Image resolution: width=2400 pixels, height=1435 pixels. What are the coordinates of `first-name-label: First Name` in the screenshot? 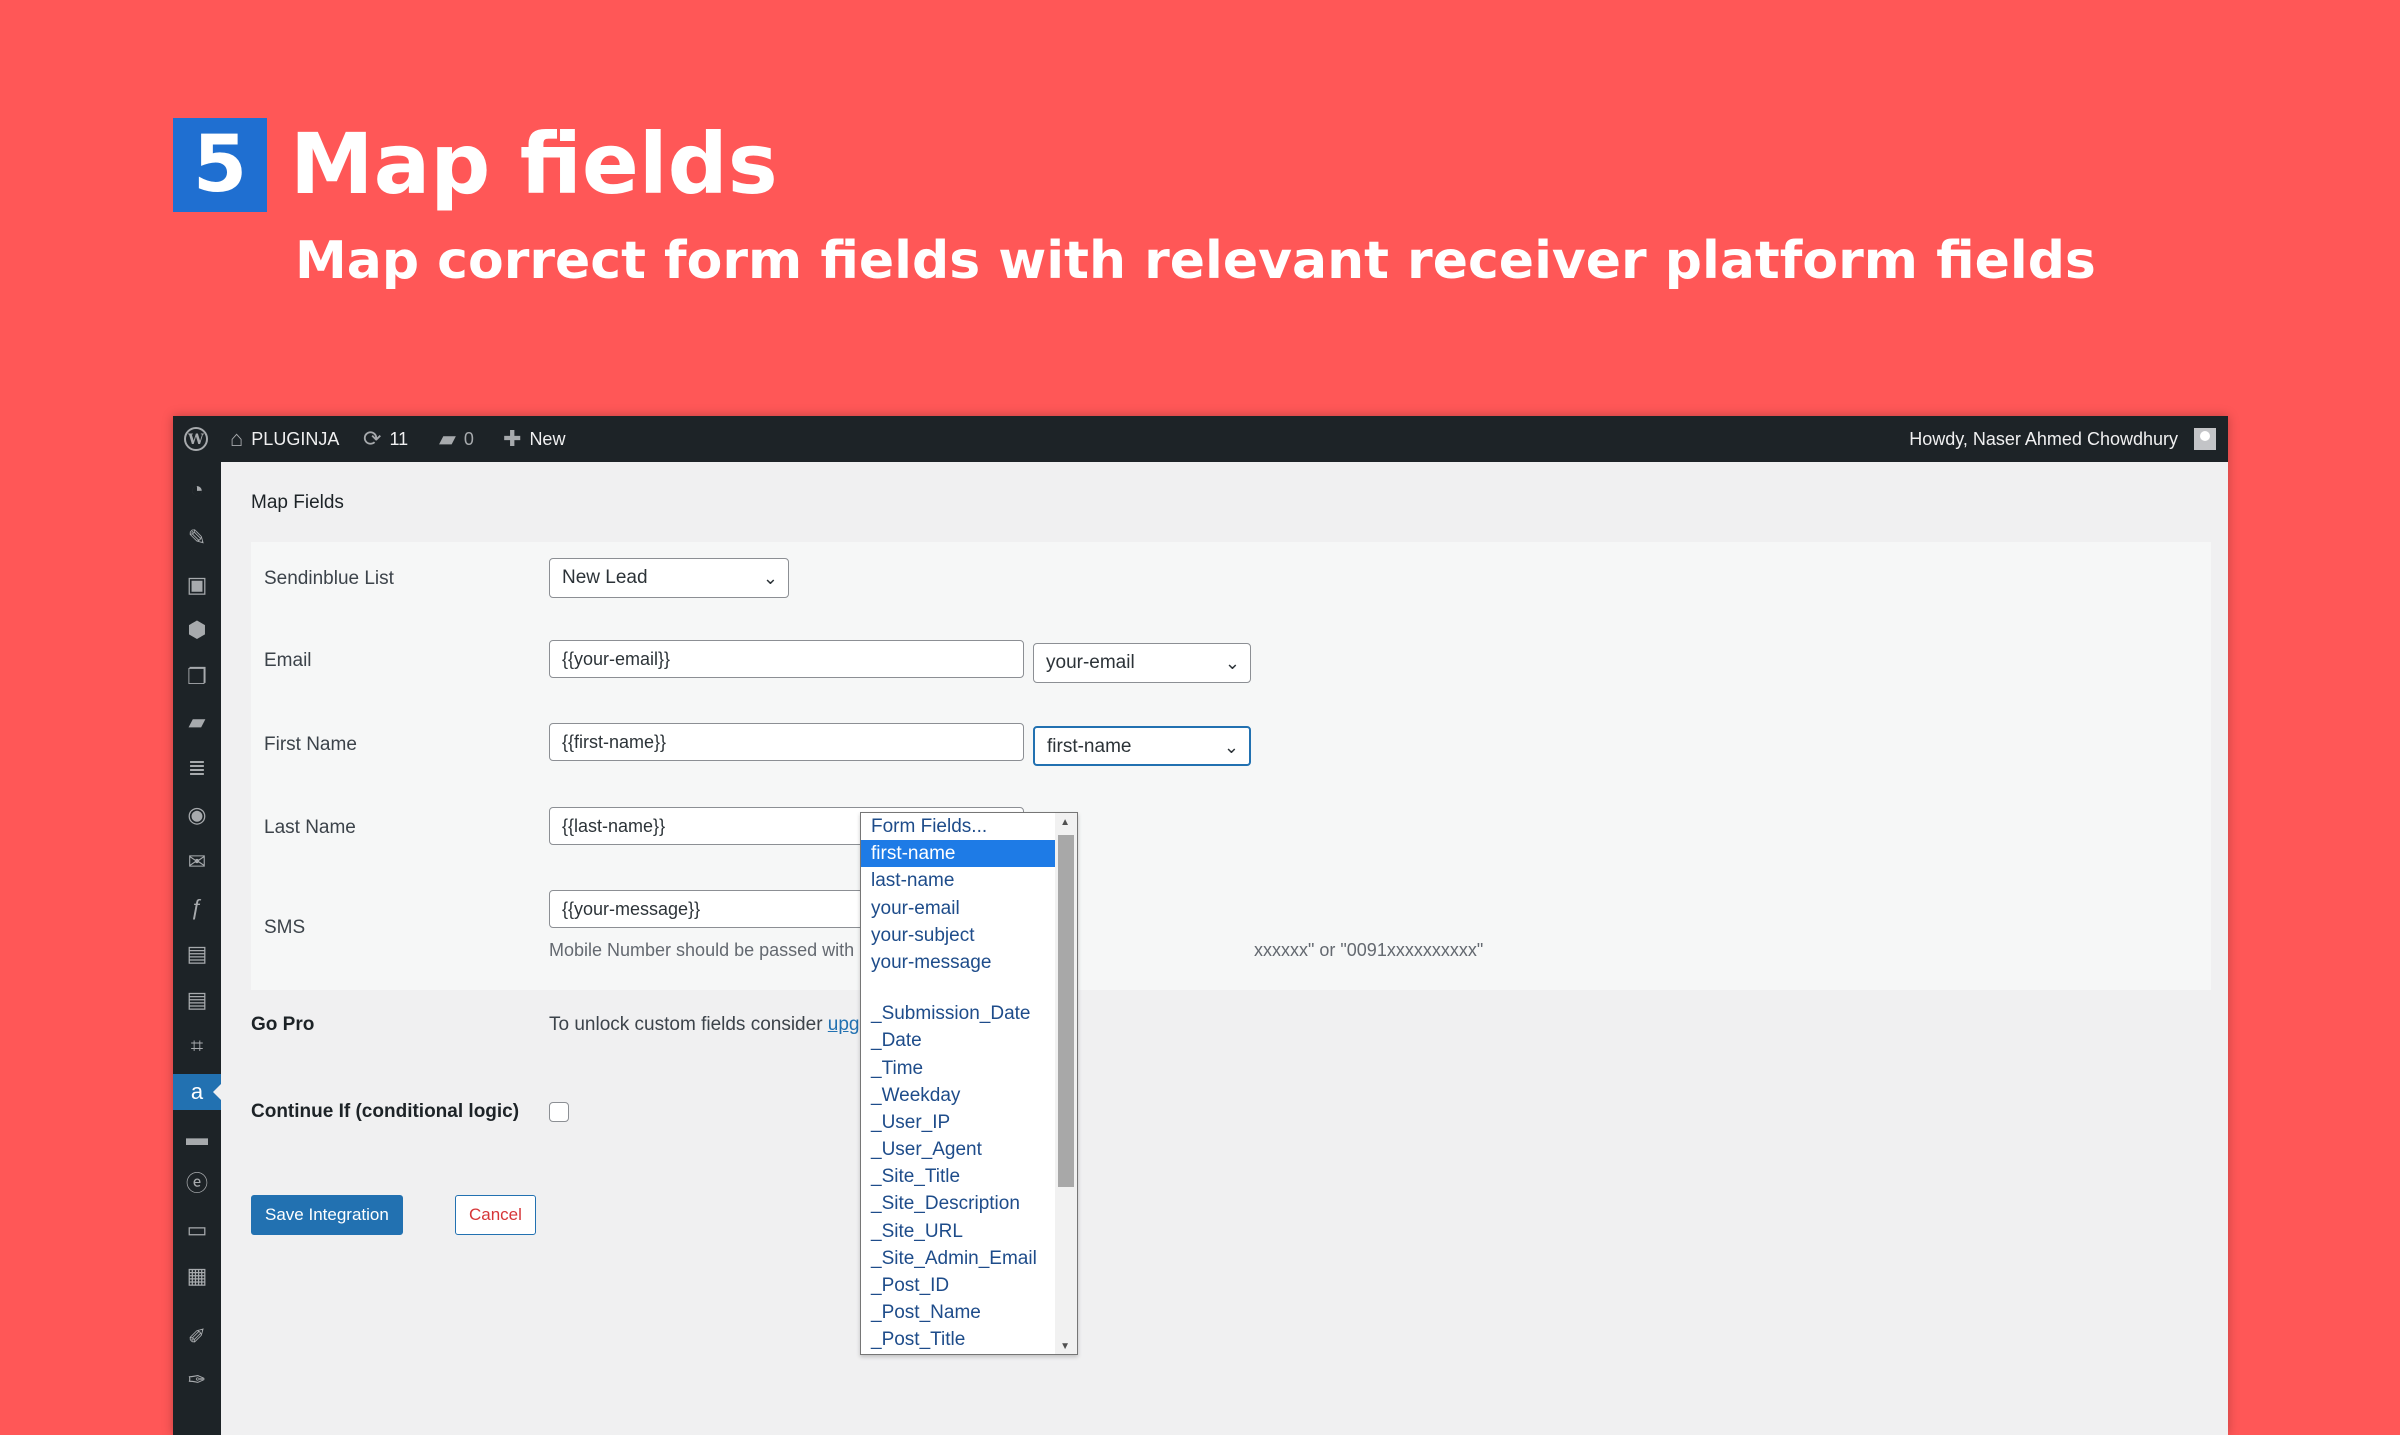 It's located at (310, 744).